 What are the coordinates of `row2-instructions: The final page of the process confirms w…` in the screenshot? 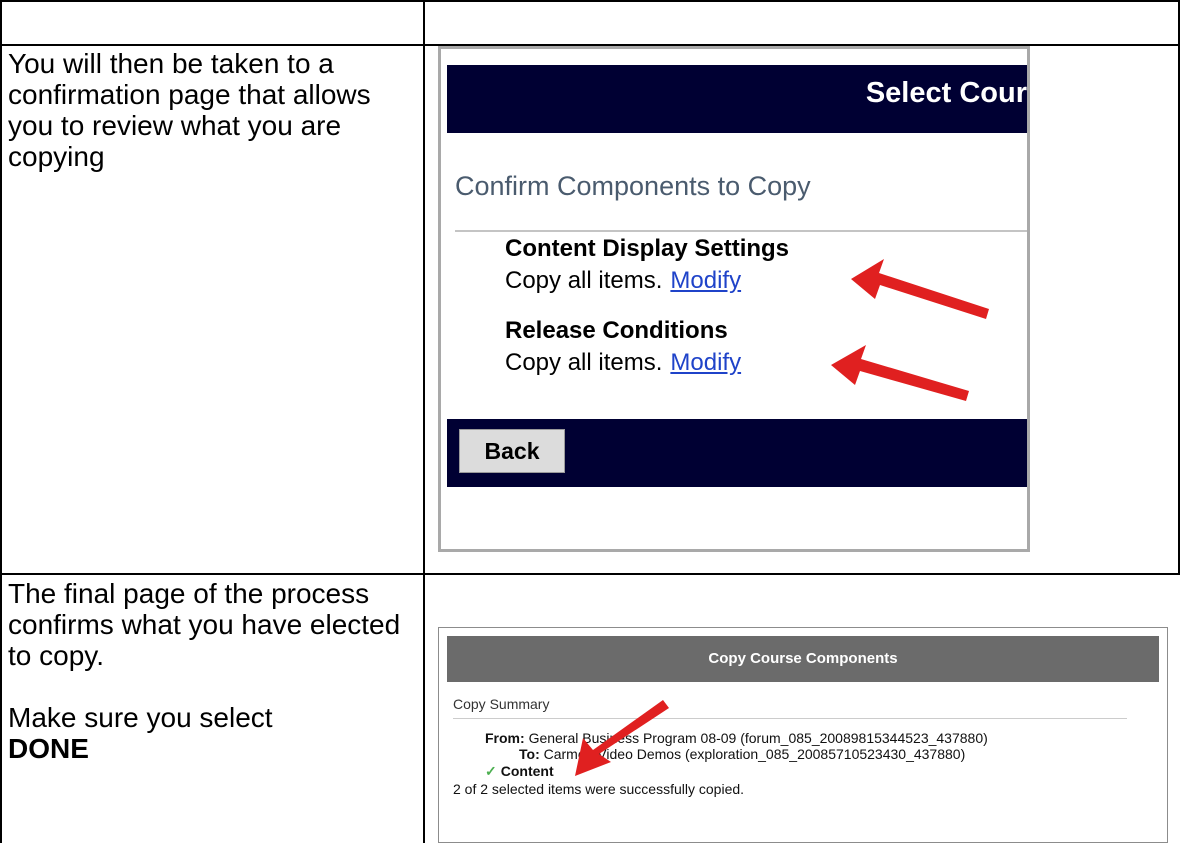 It's located at (208, 671).